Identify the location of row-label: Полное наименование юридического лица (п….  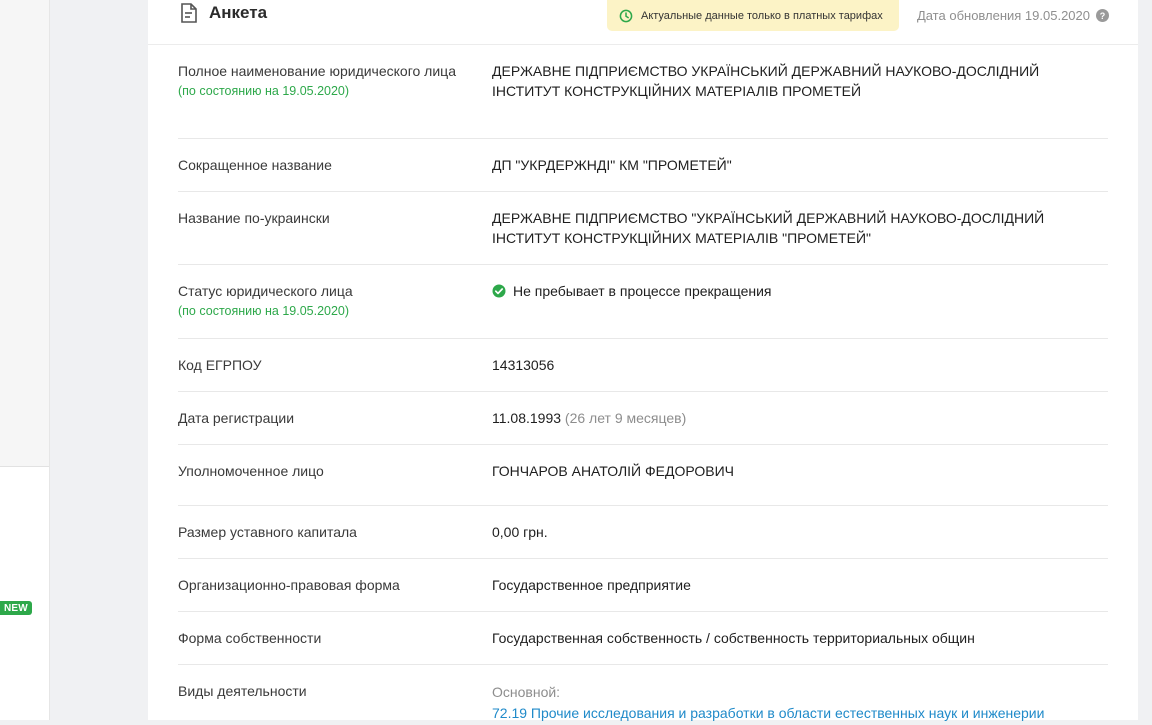
(323, 81).